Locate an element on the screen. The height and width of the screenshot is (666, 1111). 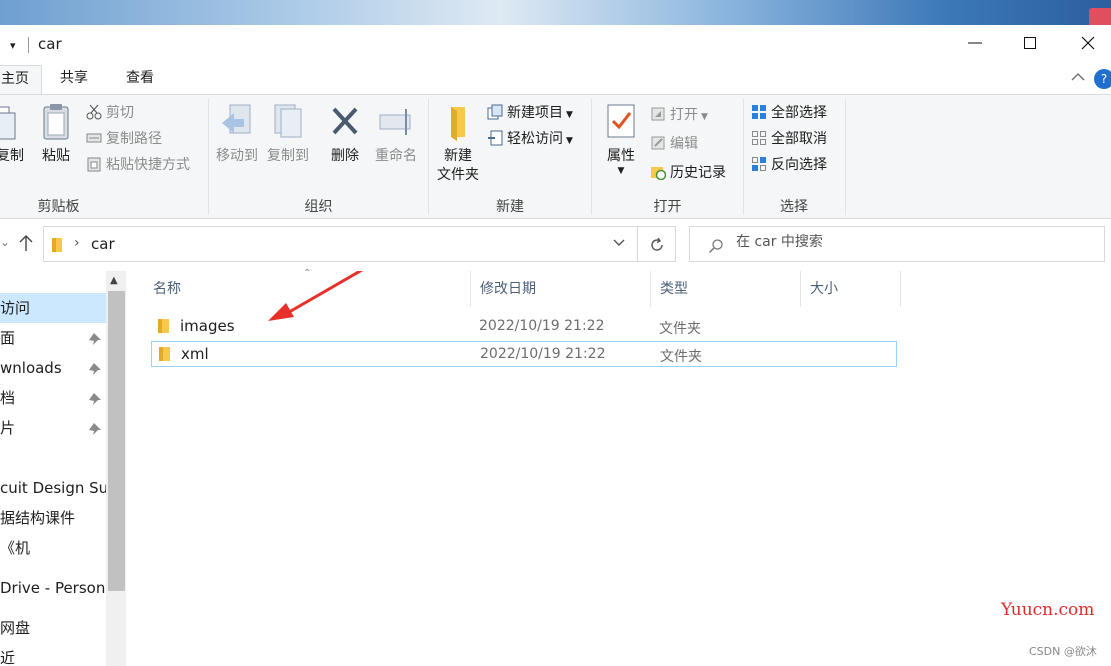
select-none-button: 全部取消 is located at coordinates (789, 139).